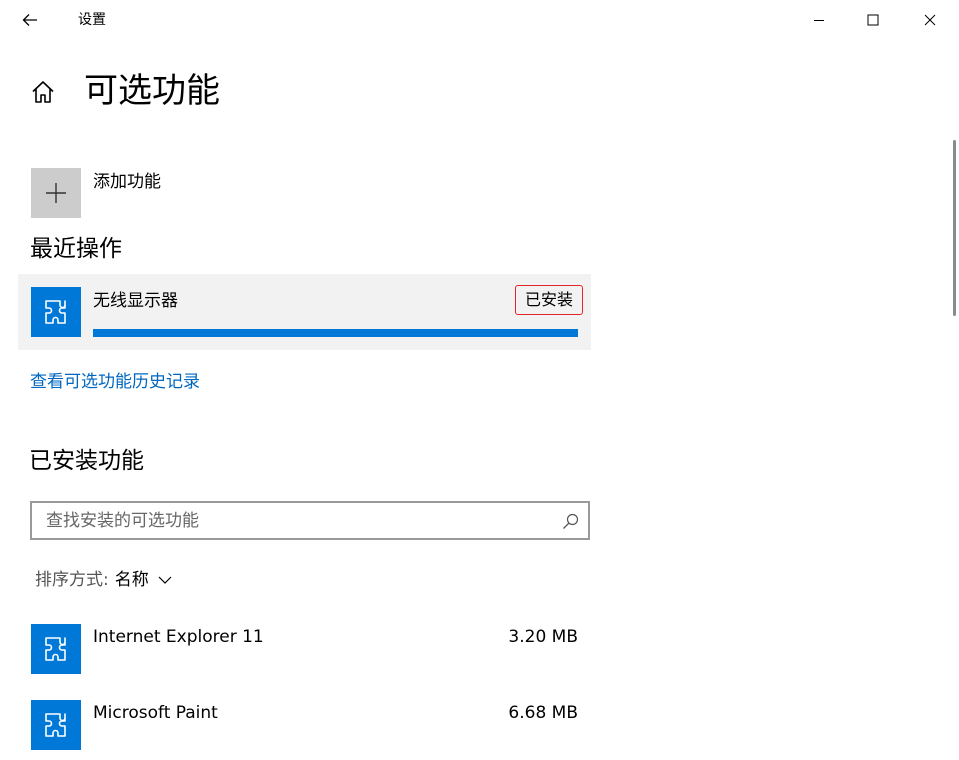 Image resolution: width=959 pixels, height=760 pixels. What do you see at coordinates (165, 580) in the screenshot?
I see `chevron-down-icon` at bounding box center [165, 580].